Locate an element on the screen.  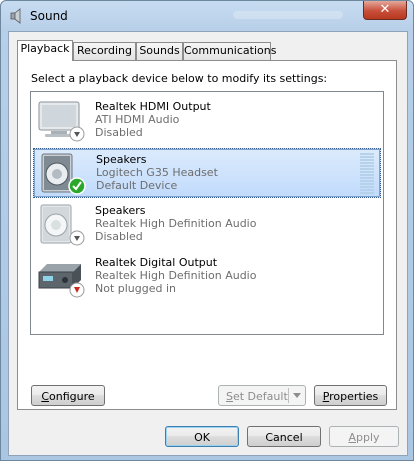
tab-communications: Communications is located at coordinates (229, 51).